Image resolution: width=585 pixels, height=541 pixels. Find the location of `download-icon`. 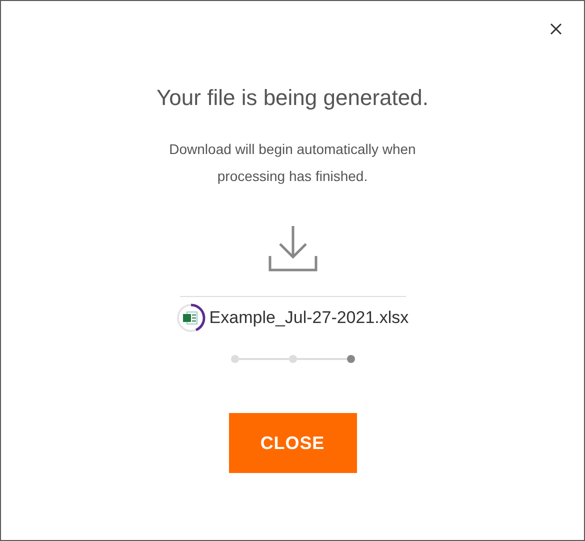

download-icon is located at coordinates (293, 248).